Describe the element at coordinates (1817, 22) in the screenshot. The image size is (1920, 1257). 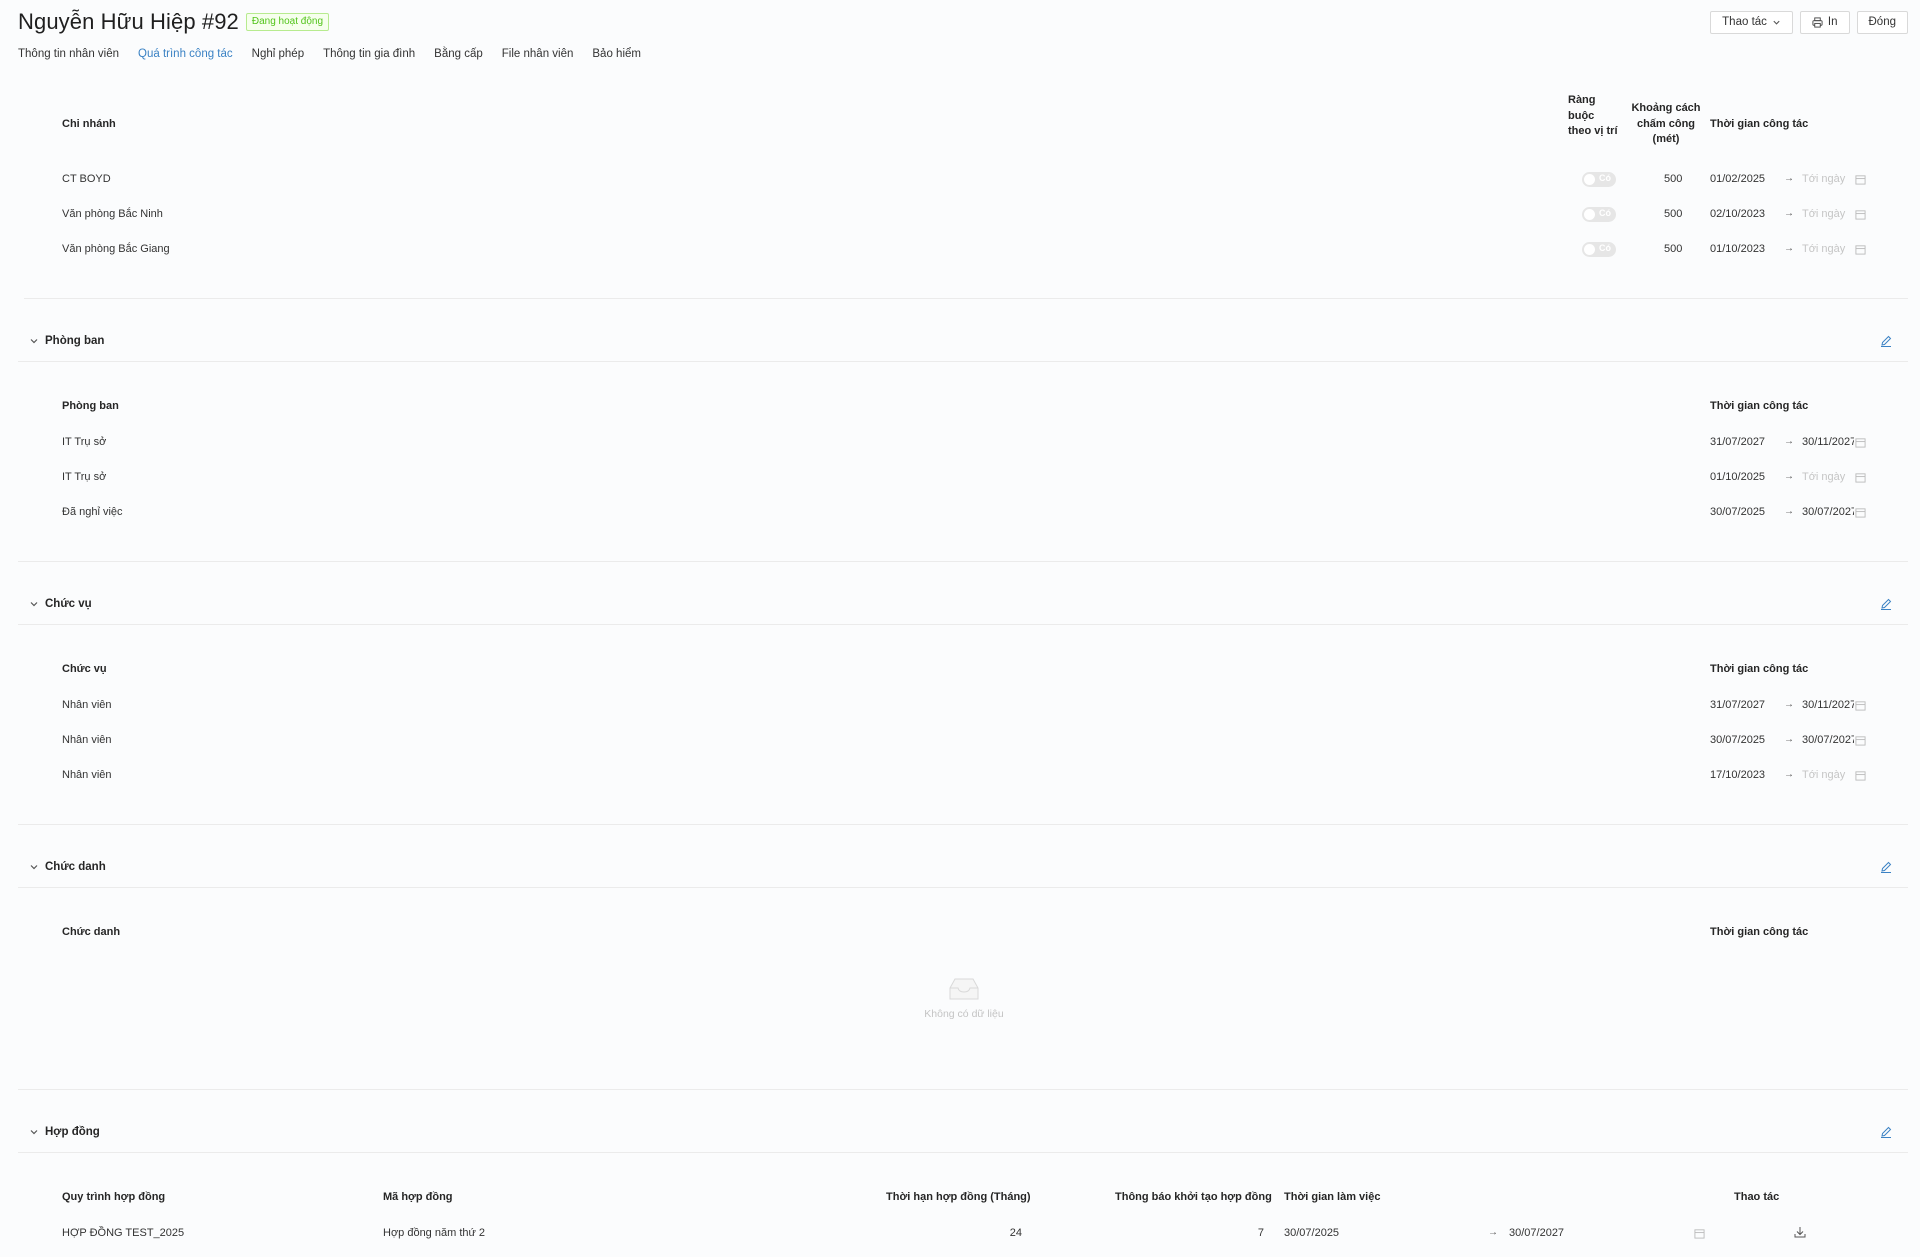
I see `printer-icon` at that location.